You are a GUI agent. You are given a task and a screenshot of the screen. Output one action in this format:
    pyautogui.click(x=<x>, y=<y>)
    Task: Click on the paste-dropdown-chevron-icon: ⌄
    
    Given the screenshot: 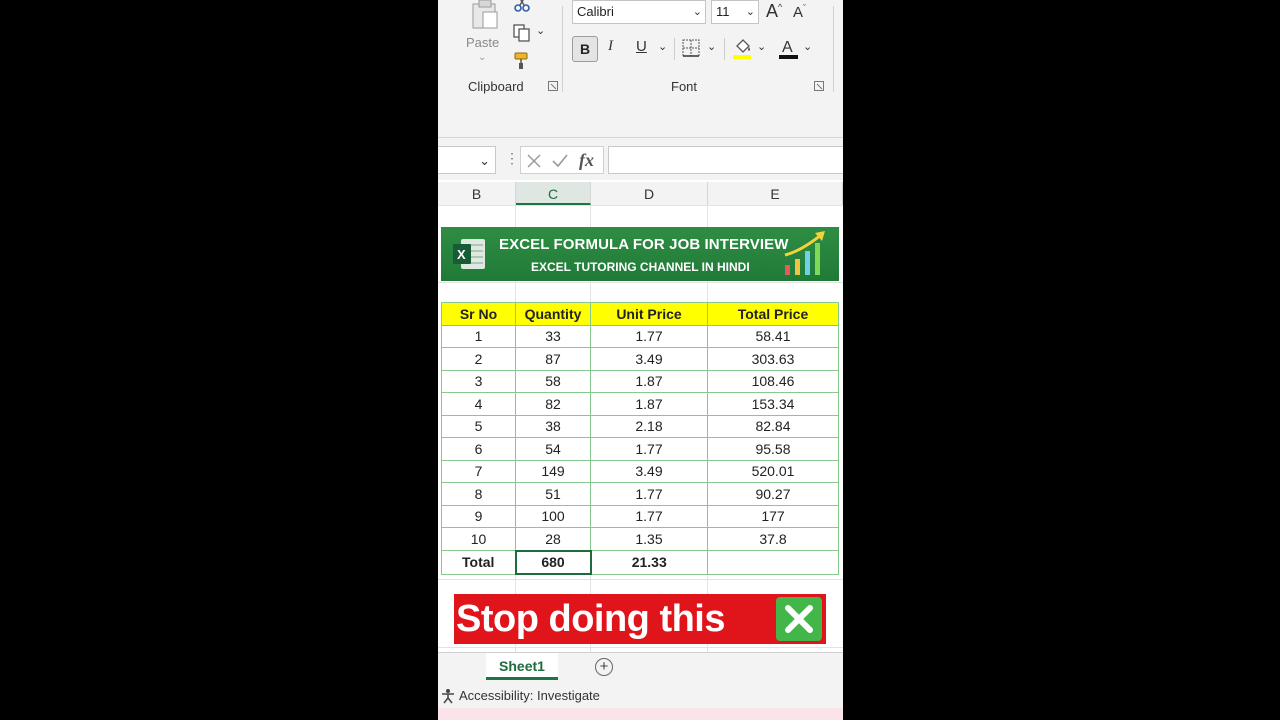 What is the action you would take?
    pyautogui.click(x=482, y=57)
    